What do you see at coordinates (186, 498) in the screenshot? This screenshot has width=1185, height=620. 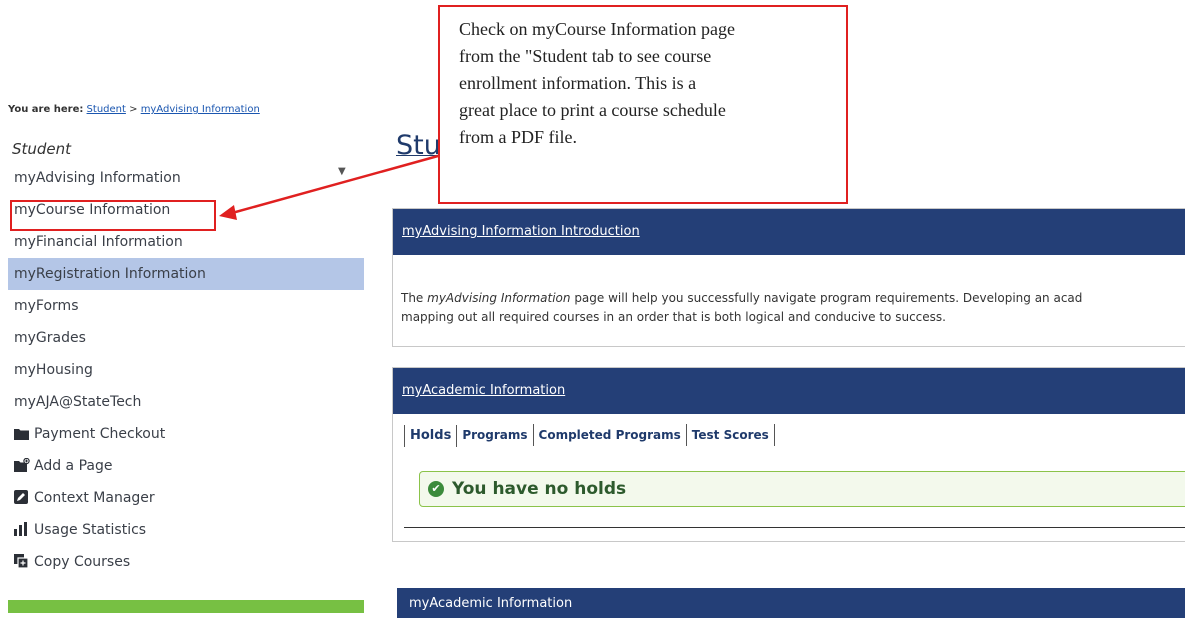 I see `sidebar-item-context-manager: Context Manager` at bounding box center [186, 498].